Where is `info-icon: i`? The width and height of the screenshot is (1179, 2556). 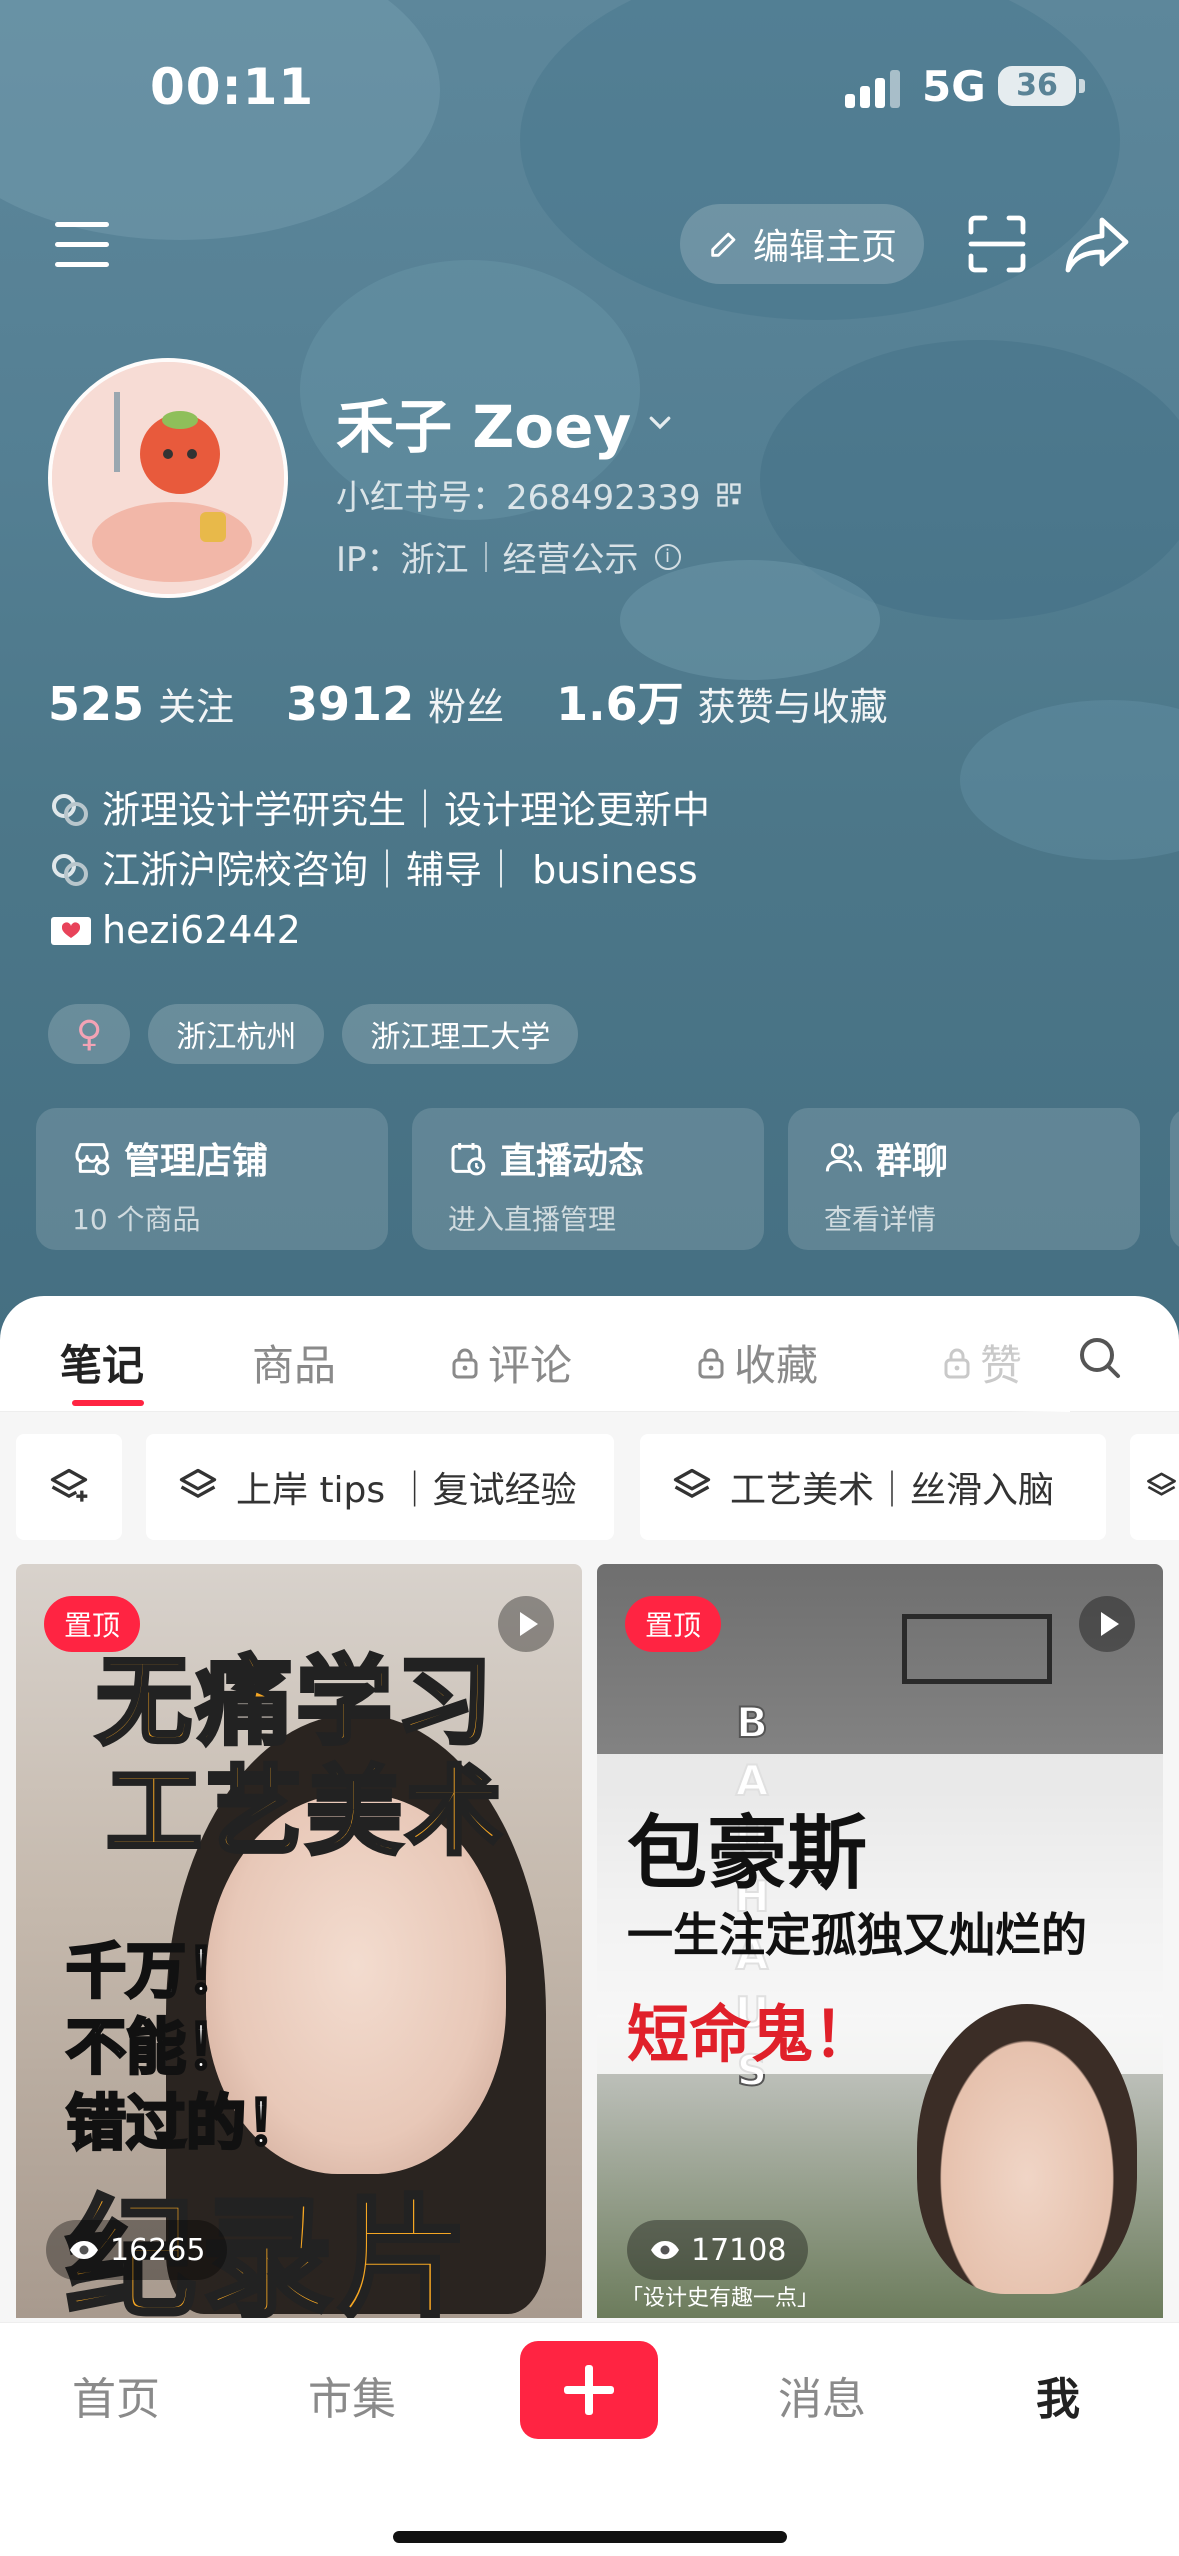 info-icon: i is located at coordinates (667, 556).